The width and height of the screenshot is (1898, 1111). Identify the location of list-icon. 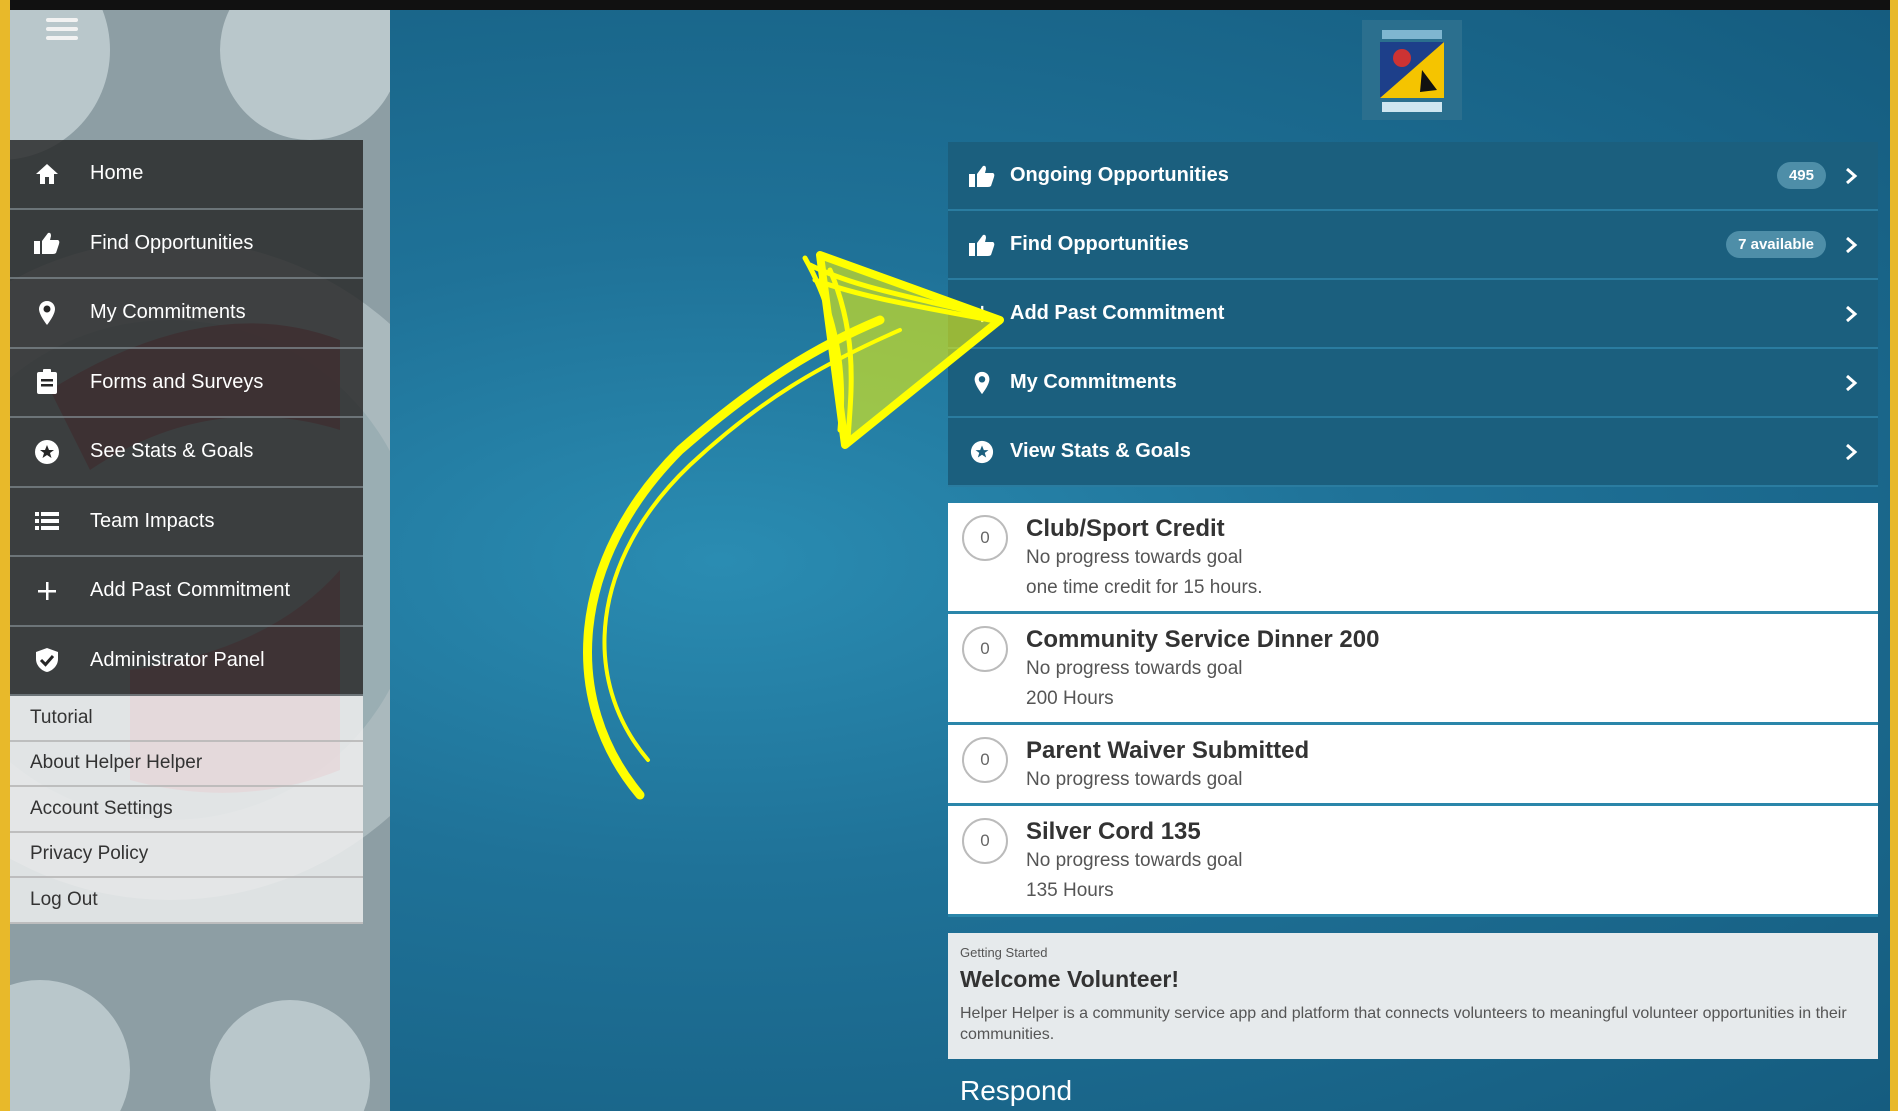
(47, 521).